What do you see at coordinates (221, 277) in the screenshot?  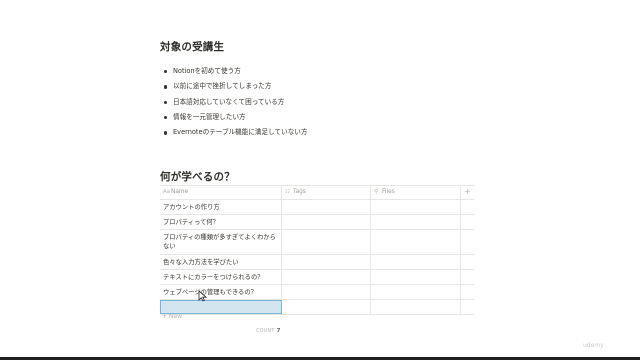 I see `name-cell: テキストにカラーをつけられるの？` at bounding box center [221, 277].